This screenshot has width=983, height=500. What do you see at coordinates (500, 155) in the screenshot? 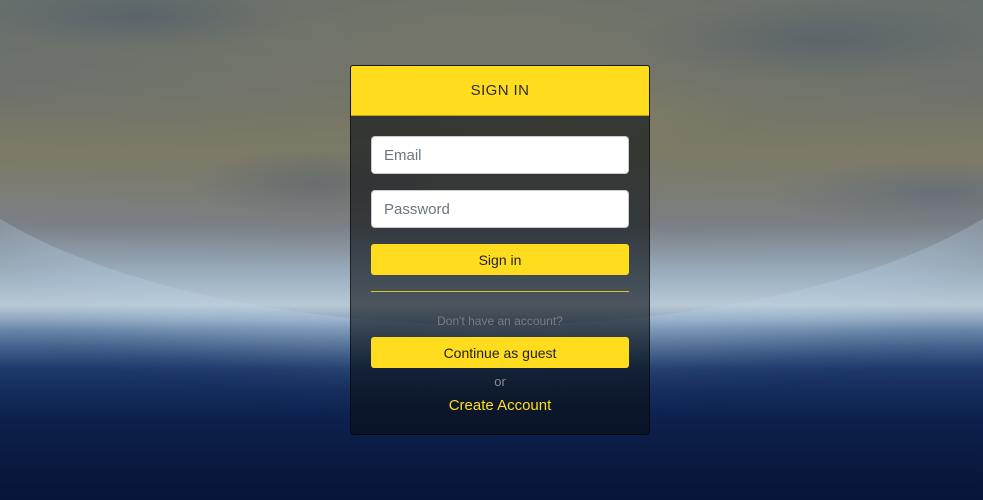
I see `email-field` at bounding box center [500, 155].